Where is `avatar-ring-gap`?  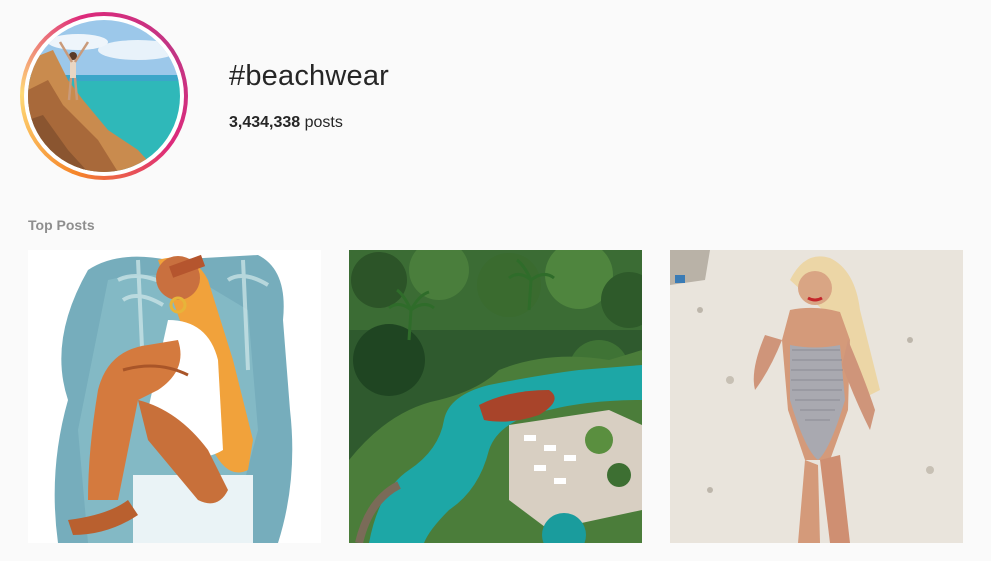 avatar-ring-gap is located at coordinates (104, 96).